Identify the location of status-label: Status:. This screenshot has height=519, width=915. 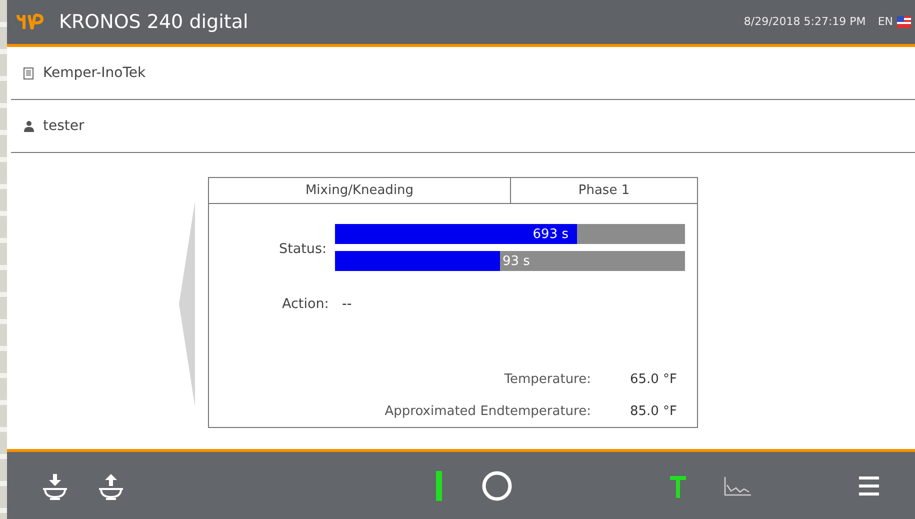
(303, 249).